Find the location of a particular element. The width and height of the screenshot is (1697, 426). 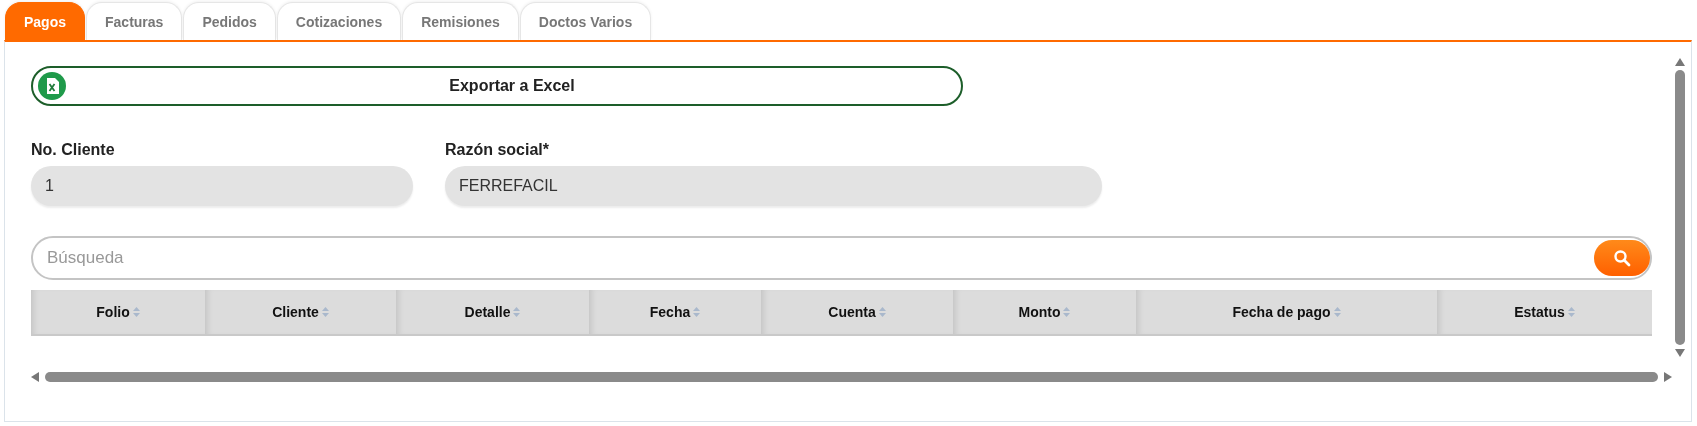

column-header: Estatus is located at coordinates (1544, 312).